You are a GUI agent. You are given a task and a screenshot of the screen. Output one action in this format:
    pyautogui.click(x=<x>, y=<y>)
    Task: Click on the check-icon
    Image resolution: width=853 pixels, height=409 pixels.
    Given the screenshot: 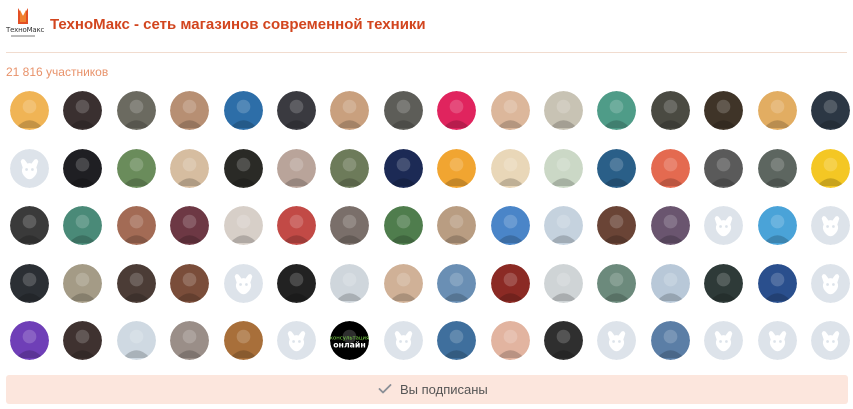 What is the action you would take?
    pyautogui.click(x=385, y=390)
    